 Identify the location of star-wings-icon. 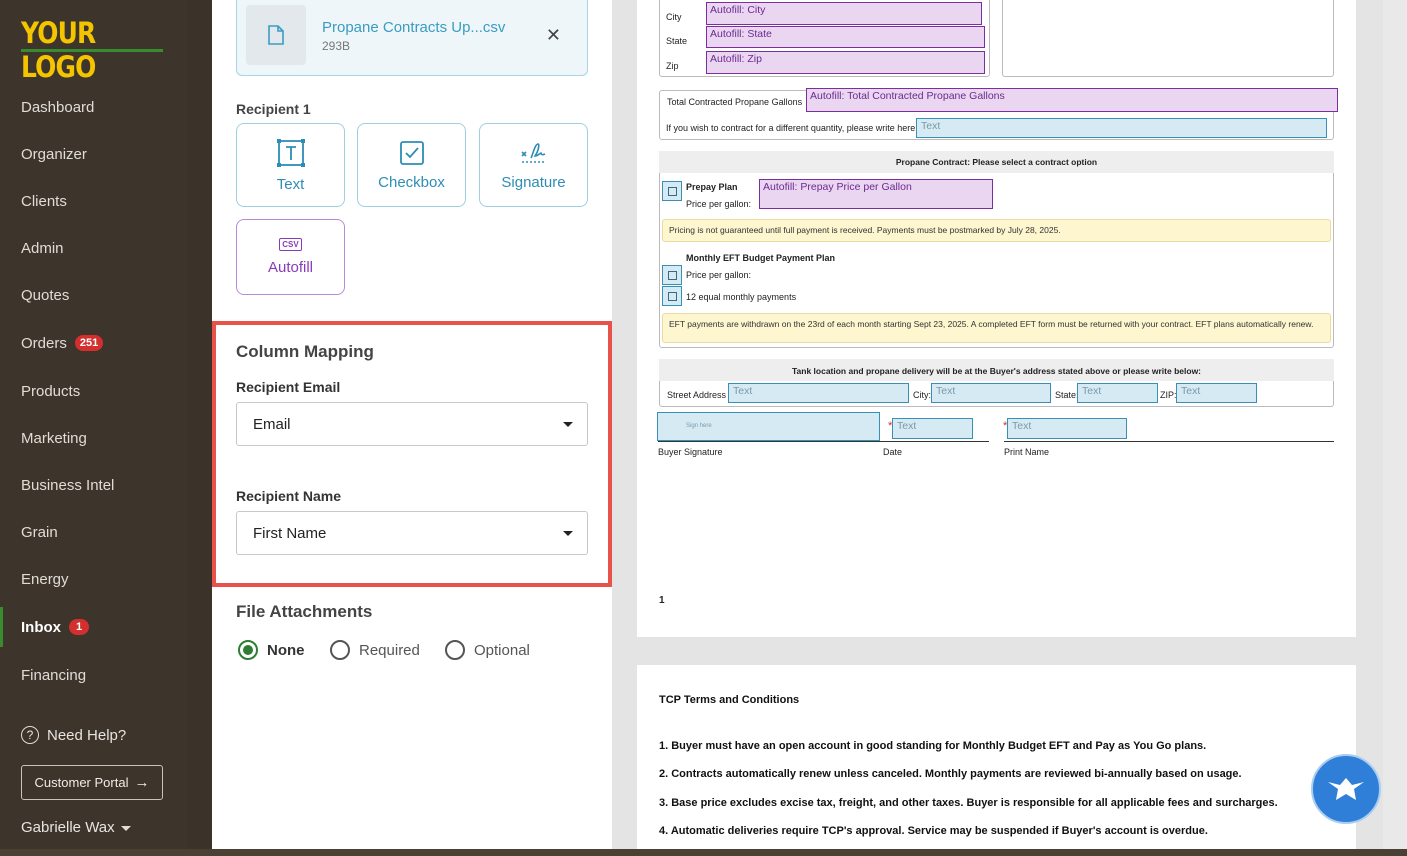
(1346, 789).